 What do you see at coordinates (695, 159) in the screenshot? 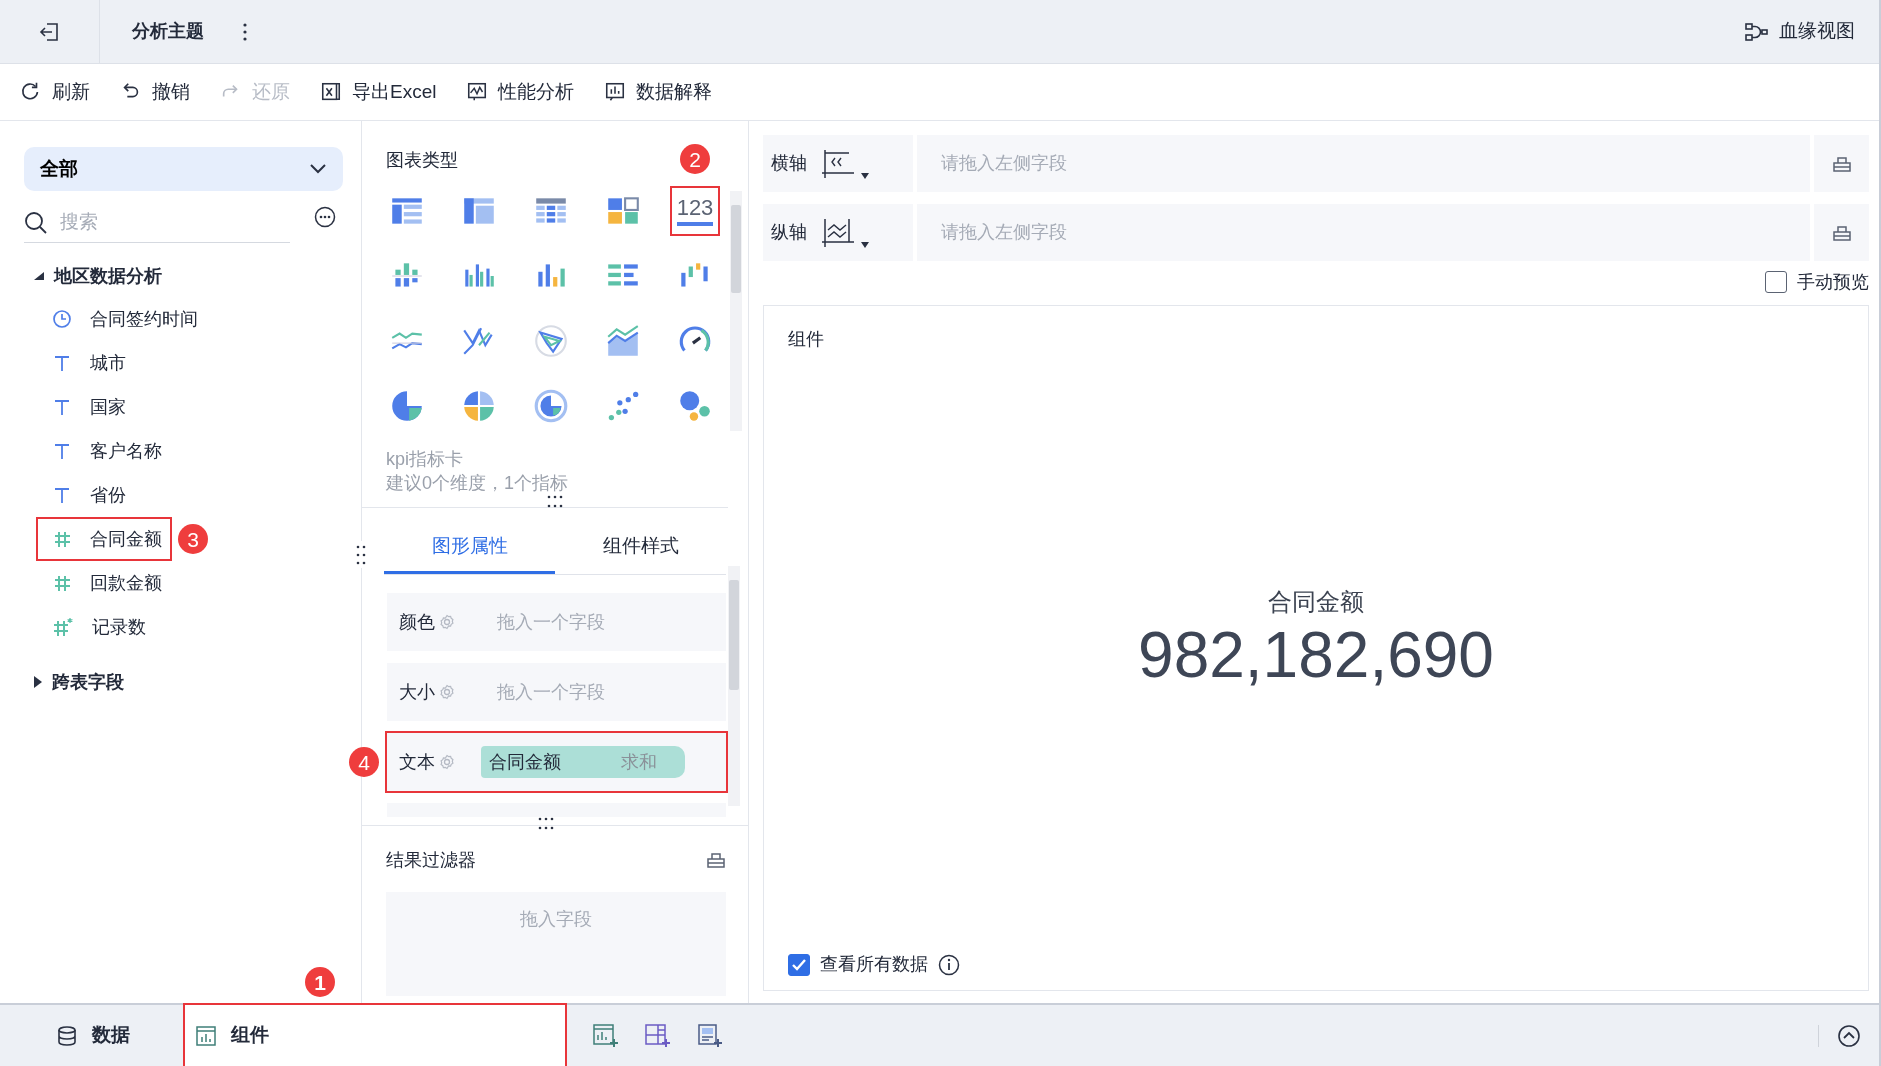
I see `step-badge: 2` at bounding box center [695, 159].